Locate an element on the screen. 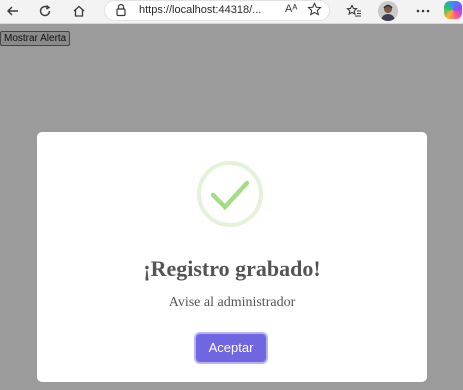 The image size is (463, 390). lock-icon is located at coordinates (122, 11).